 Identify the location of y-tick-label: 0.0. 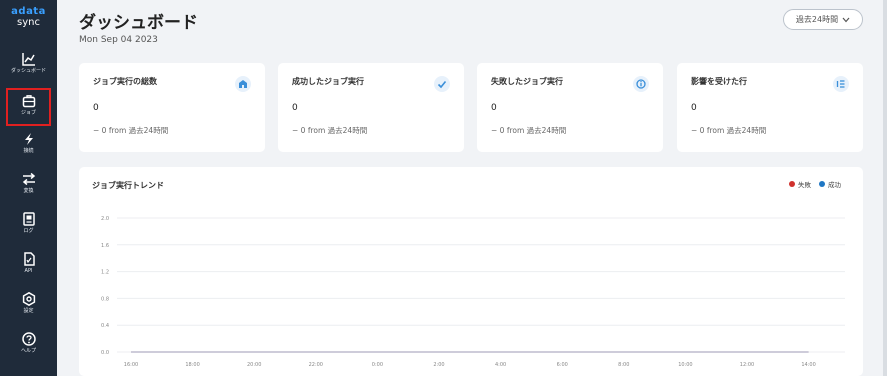
(105, 353).